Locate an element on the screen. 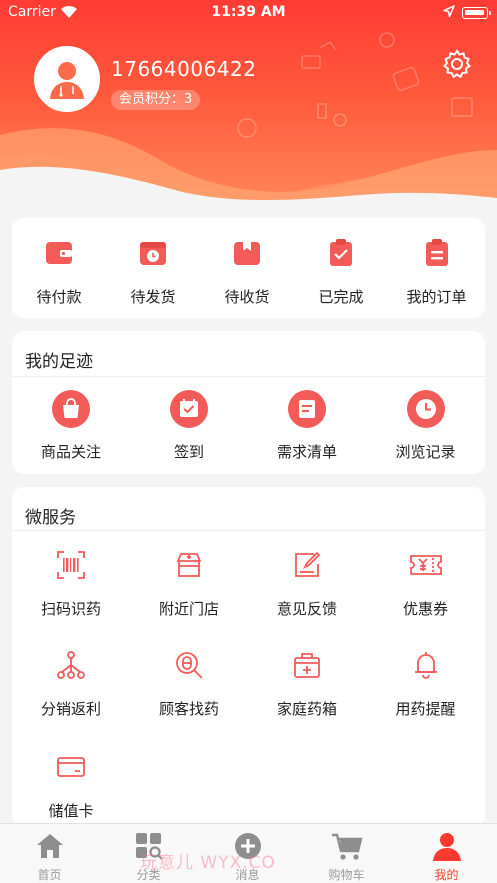  service-label: 意见反馈 is located at coordinates (306, 609).